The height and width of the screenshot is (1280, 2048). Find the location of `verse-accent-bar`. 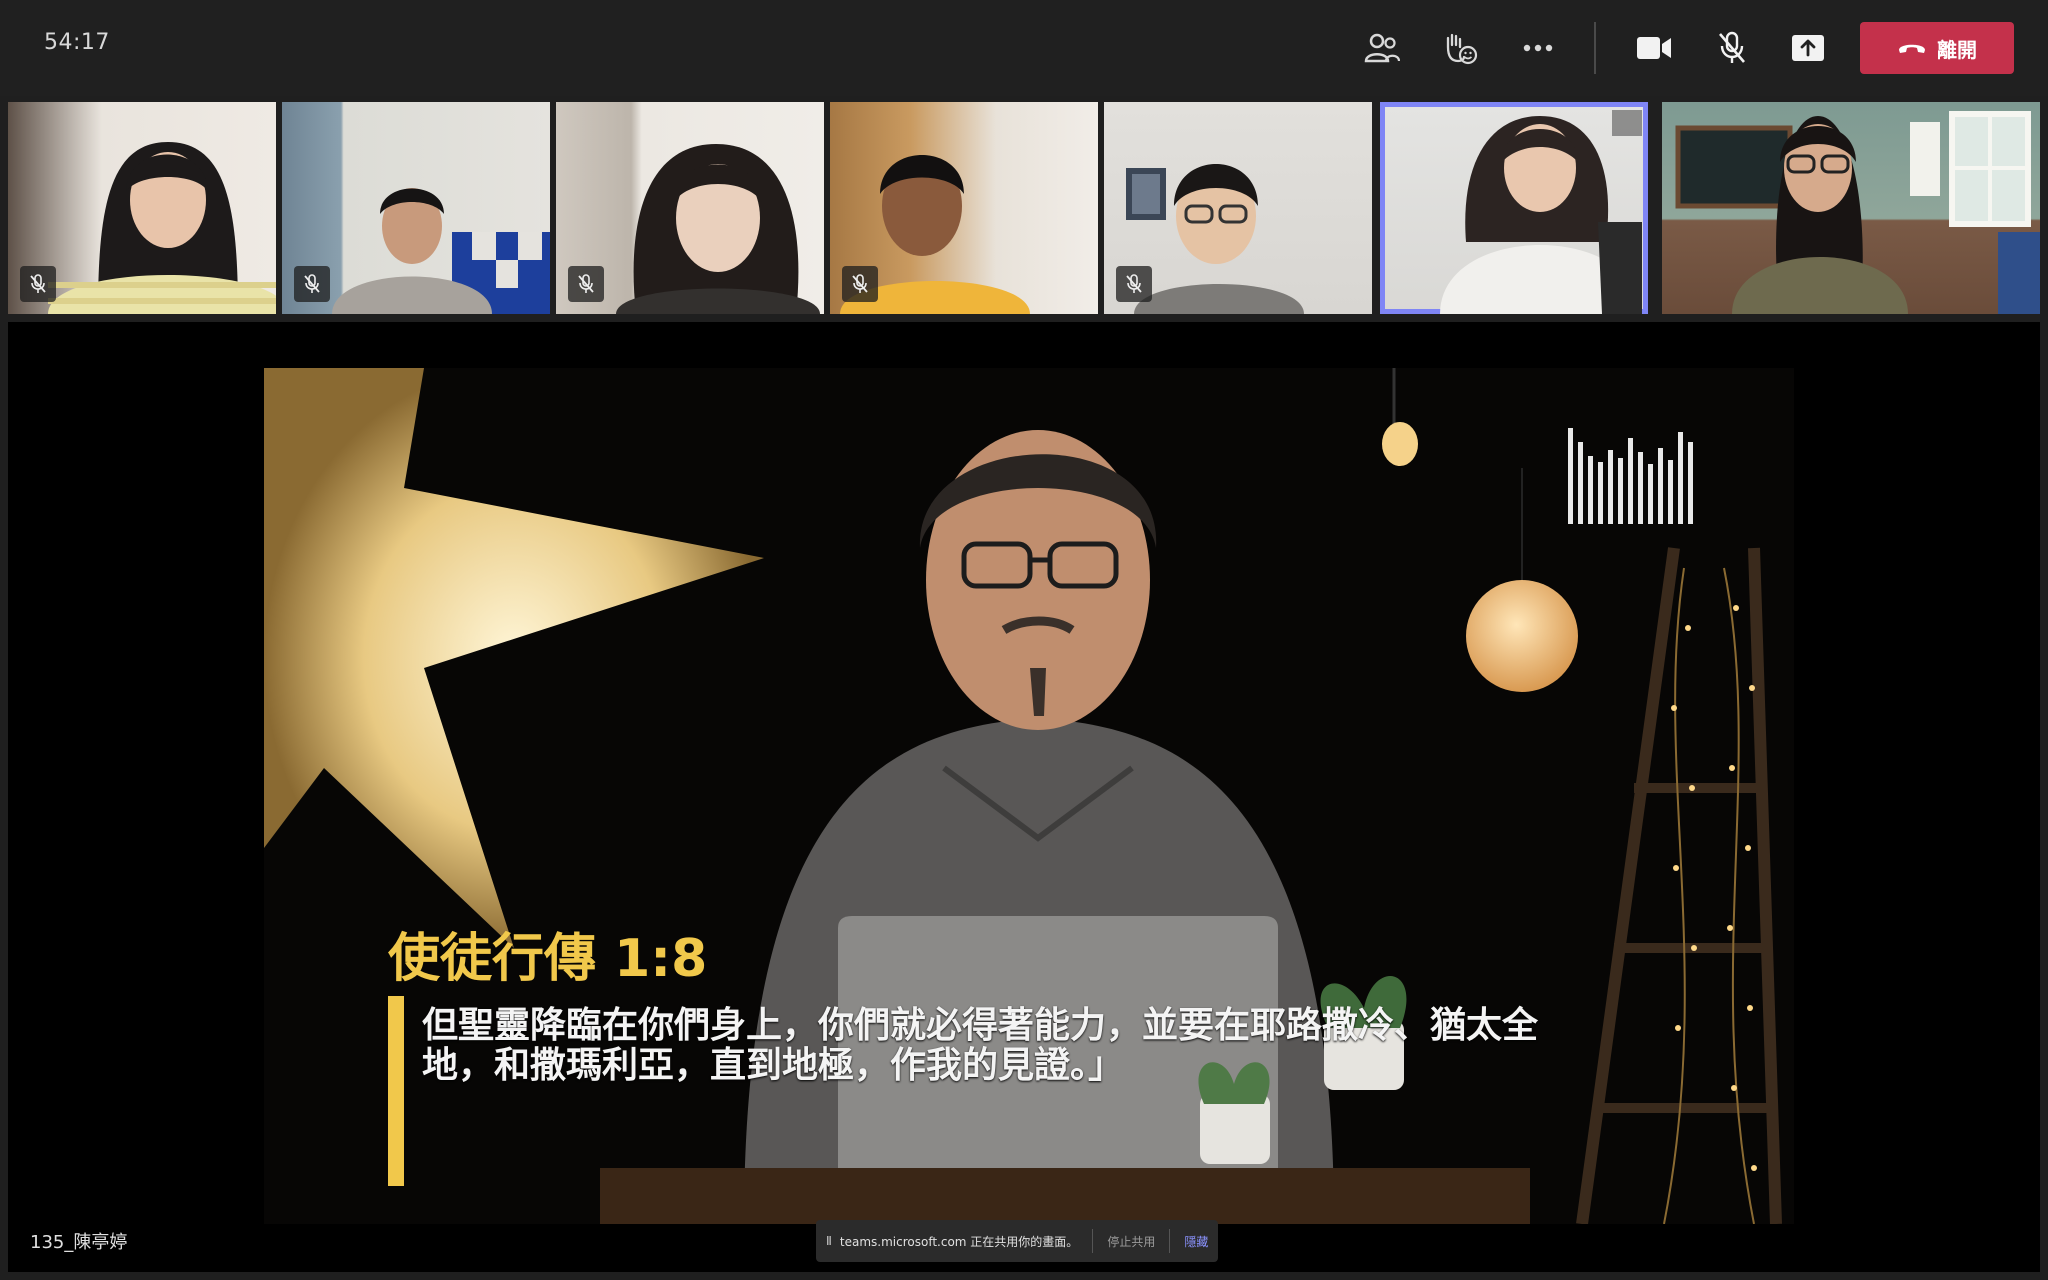

verse-accent-bar is located at coordinates (396, 1091).